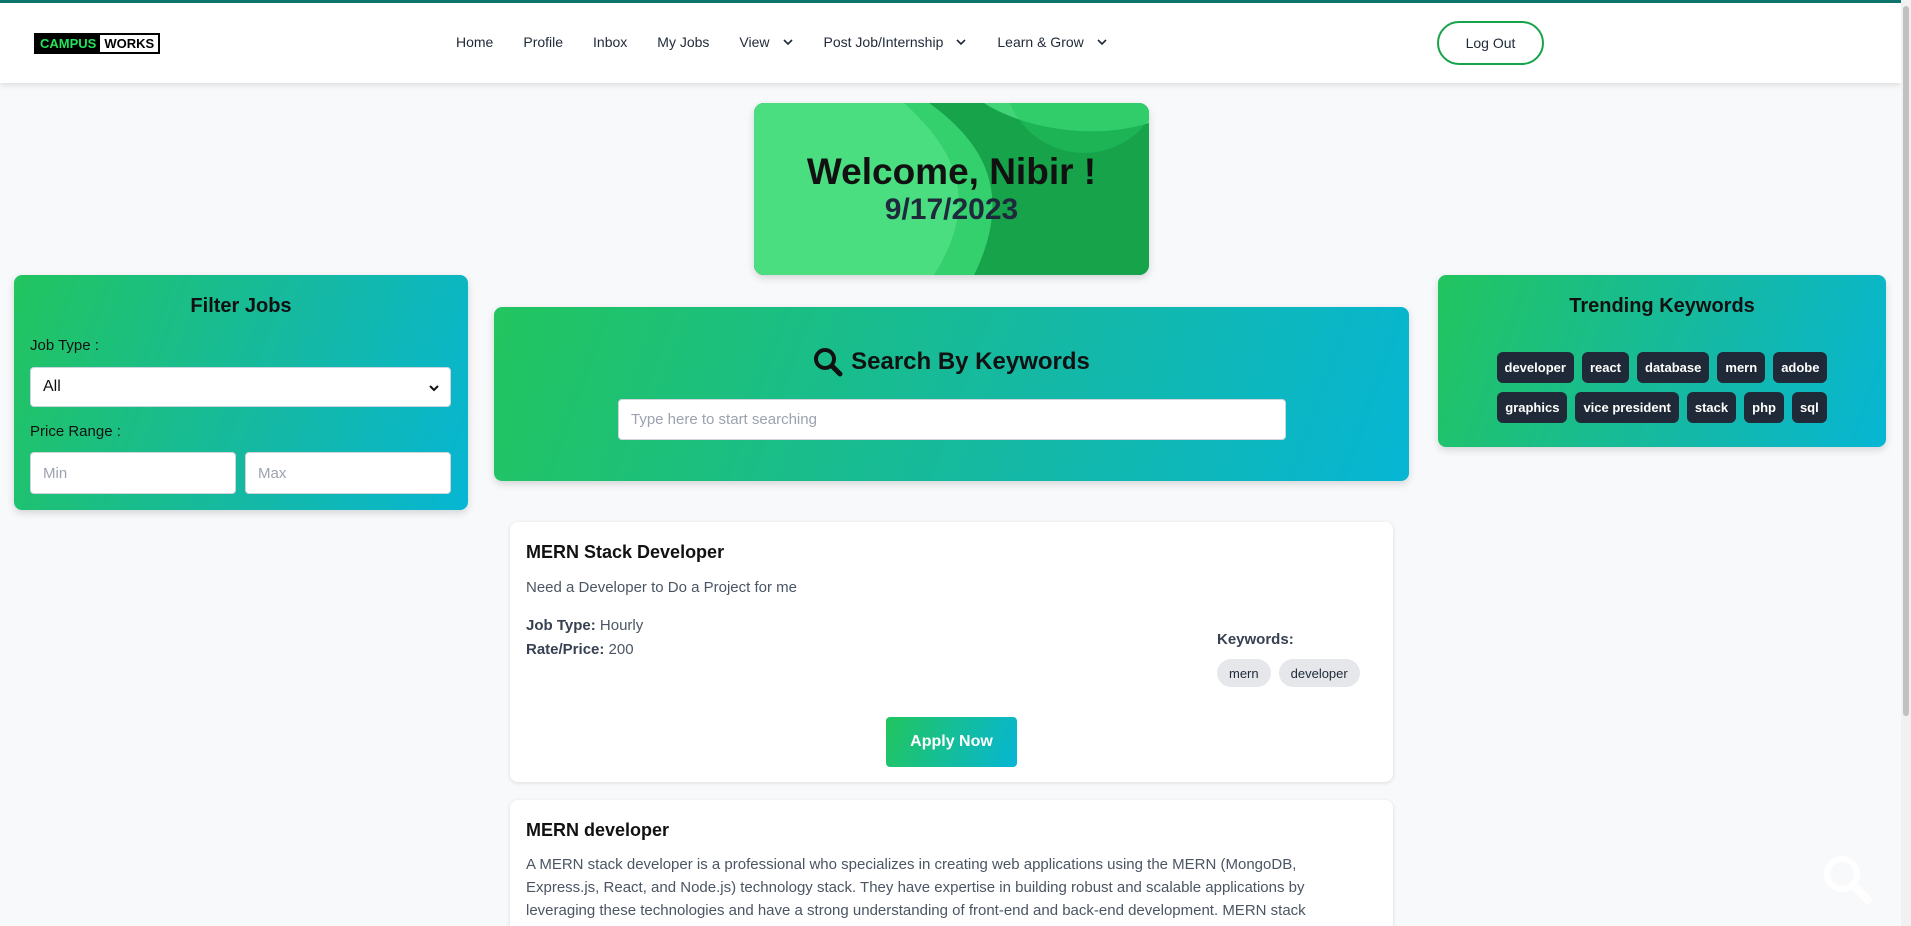 The height and width of the screenshot is (926, 1911). I want to click on job-title: MERN Stack Developer, so click(625, 552).